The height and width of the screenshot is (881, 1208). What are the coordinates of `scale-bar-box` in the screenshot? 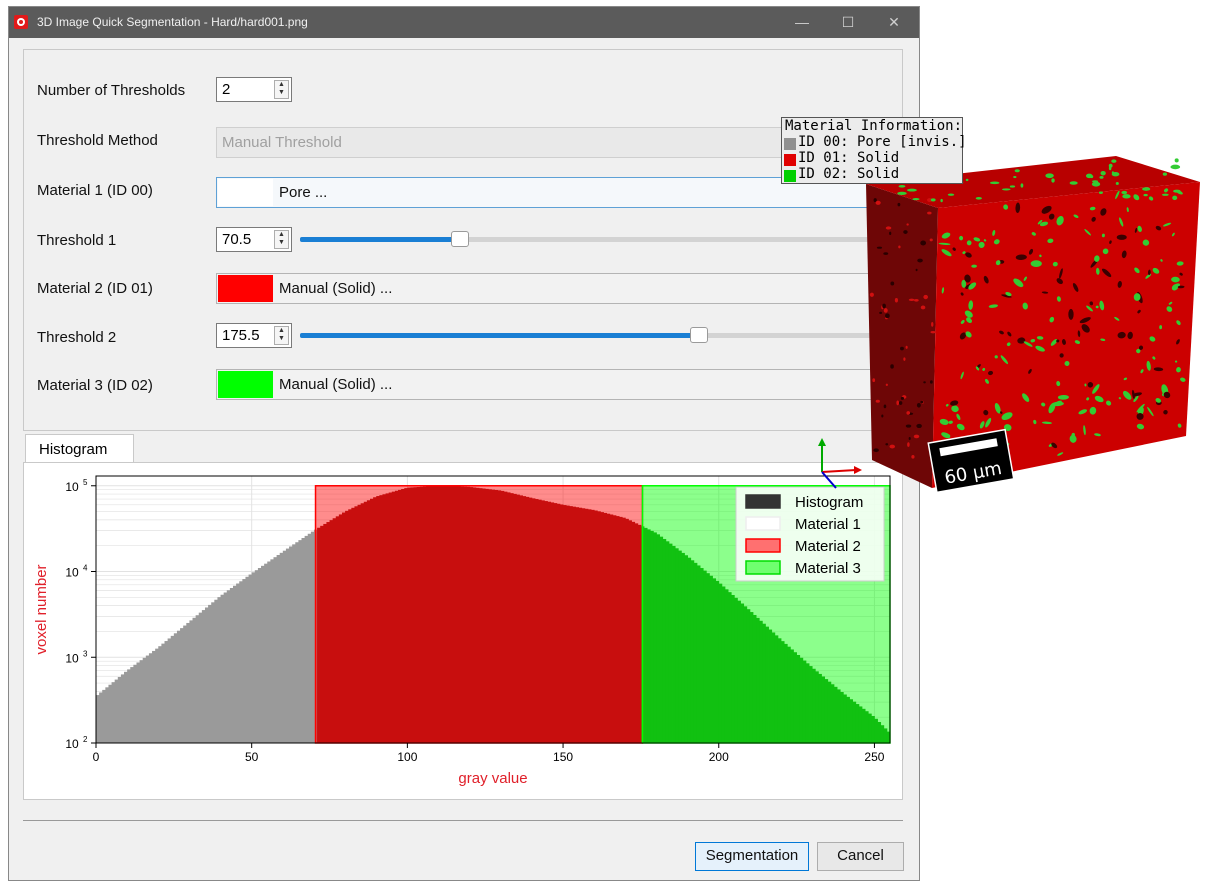 It's located at (971, 461).